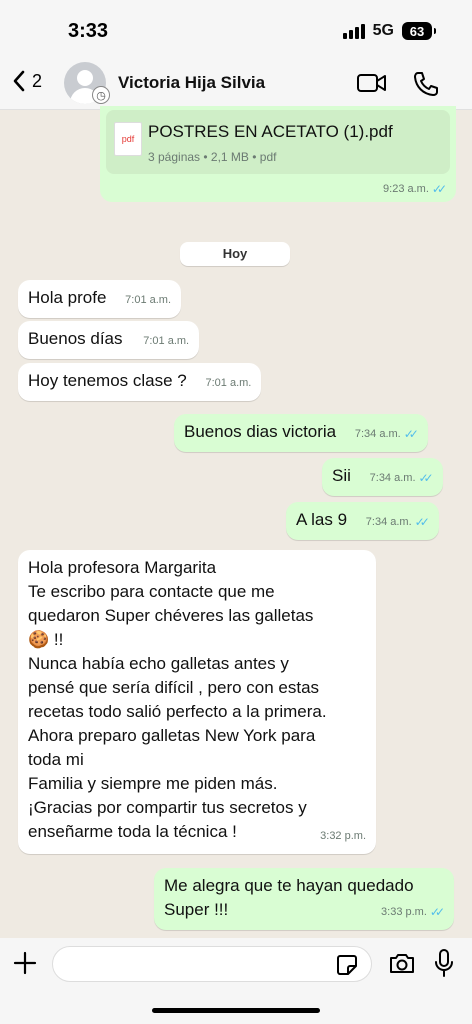 The height and width of the screenshot is (1024, 472). What do you see at coordinates (167, 807) in the screenshot?
I see `message-line: ¡Gracias por compartir tus secretos y` at bounding box center [167, 807].